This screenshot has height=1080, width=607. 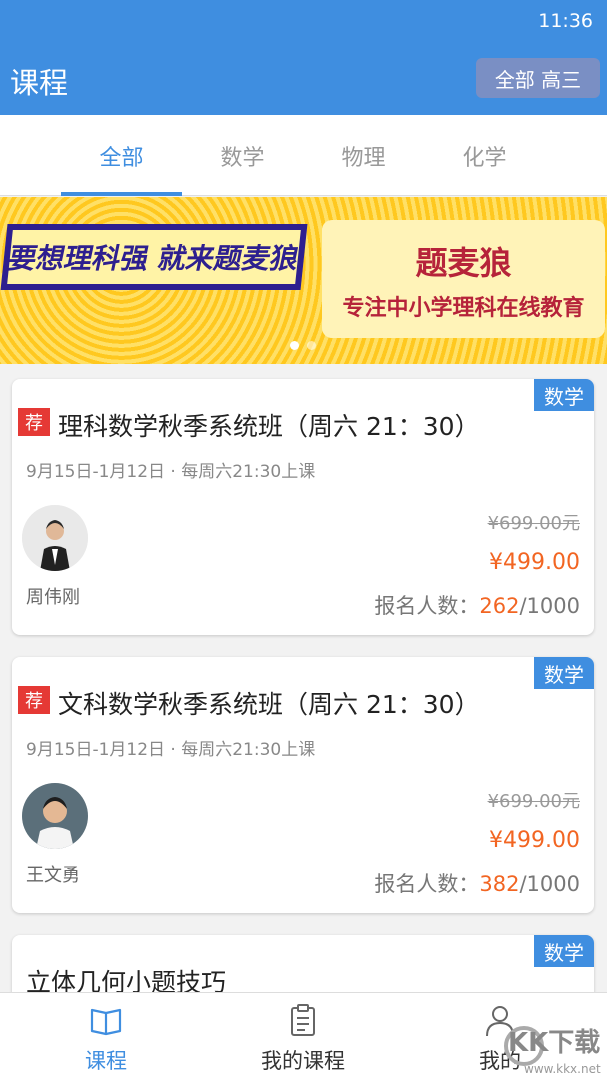 I want to click on banner-dot, so click(x=311, y=345).